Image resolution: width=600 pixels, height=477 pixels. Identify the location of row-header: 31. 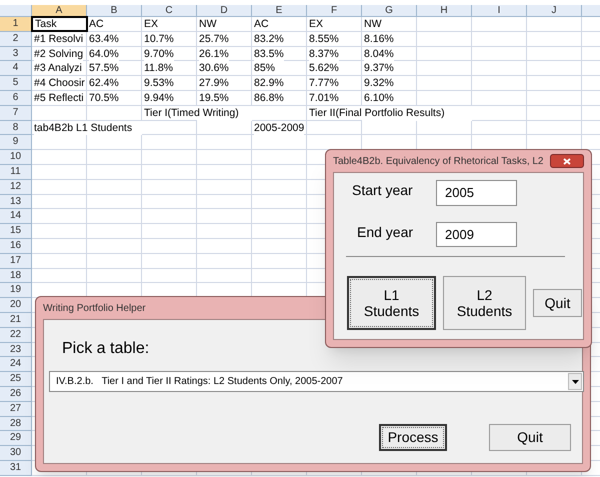
(16, 468).